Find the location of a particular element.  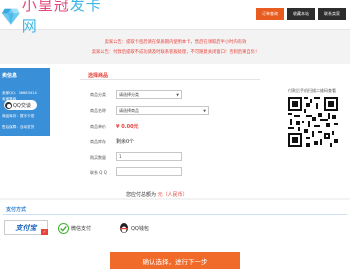

seller-stock-type: 商品库存：数字卡密 is located at coordinates (18, 116).